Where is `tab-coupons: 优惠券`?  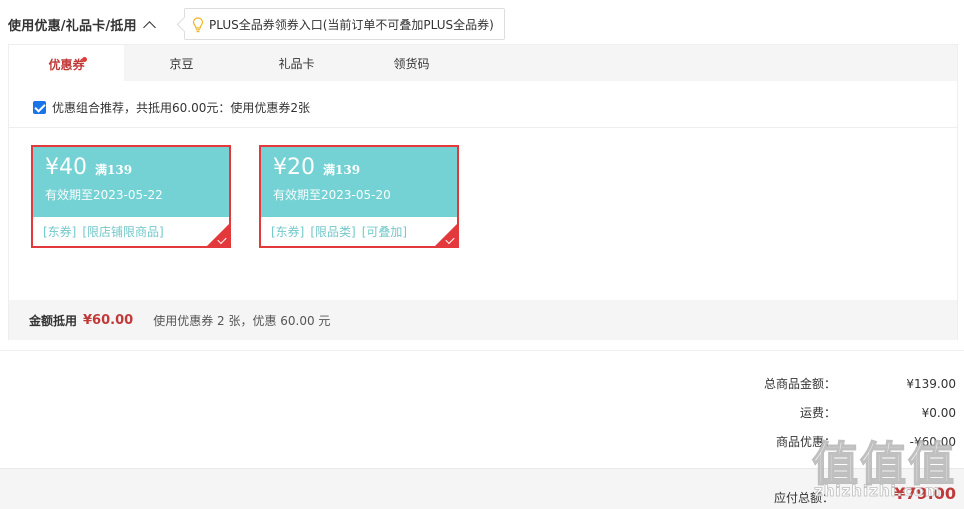 tab-coupons: 优惠券 is located at coordinates (66, 63).